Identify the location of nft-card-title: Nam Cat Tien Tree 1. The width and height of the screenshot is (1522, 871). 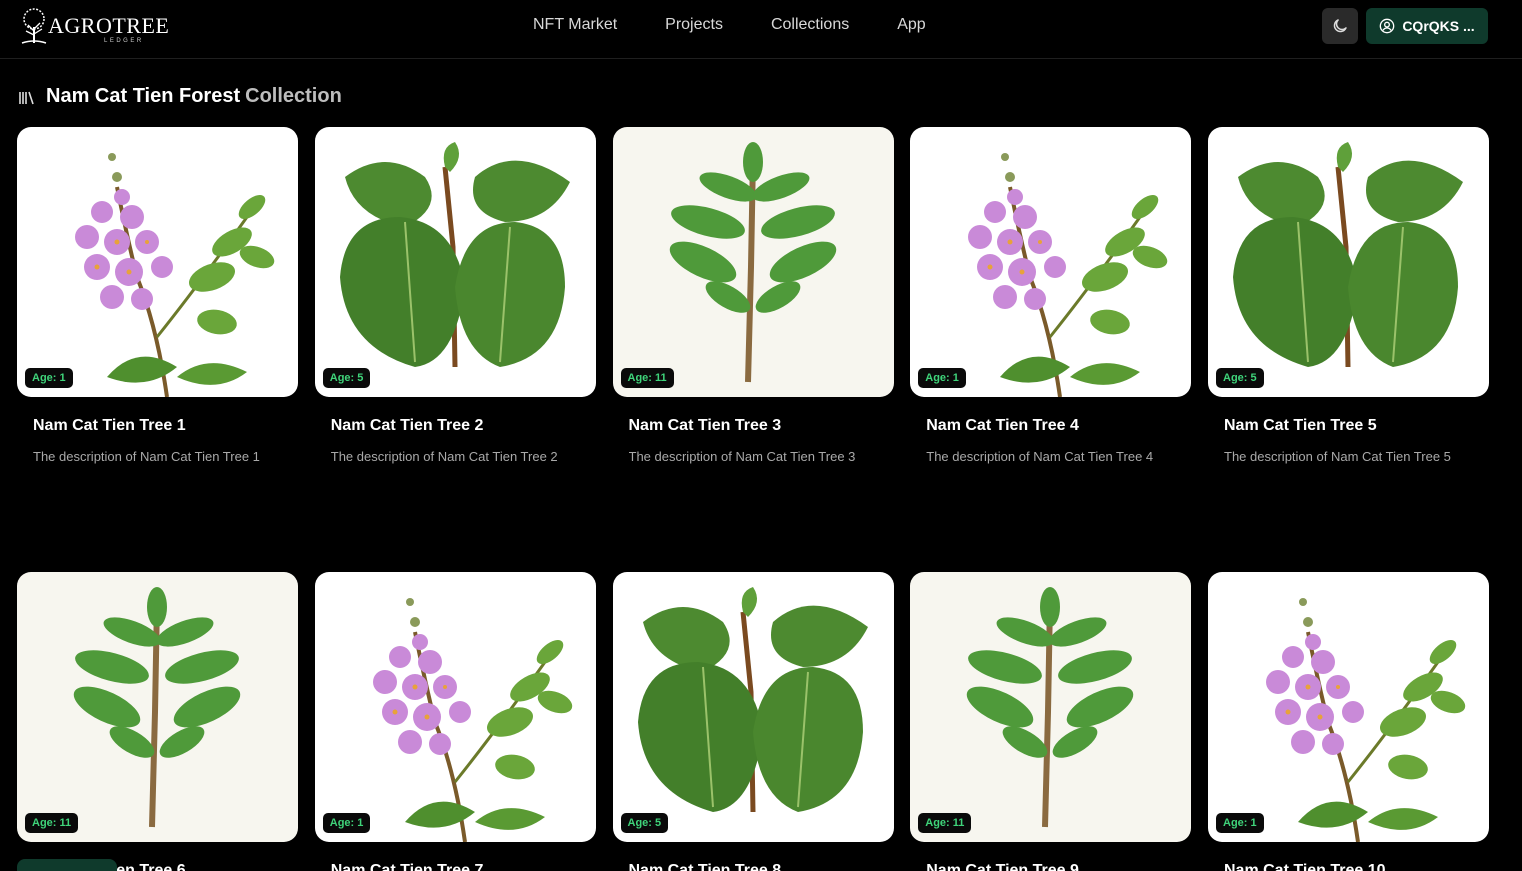
(165, 426).